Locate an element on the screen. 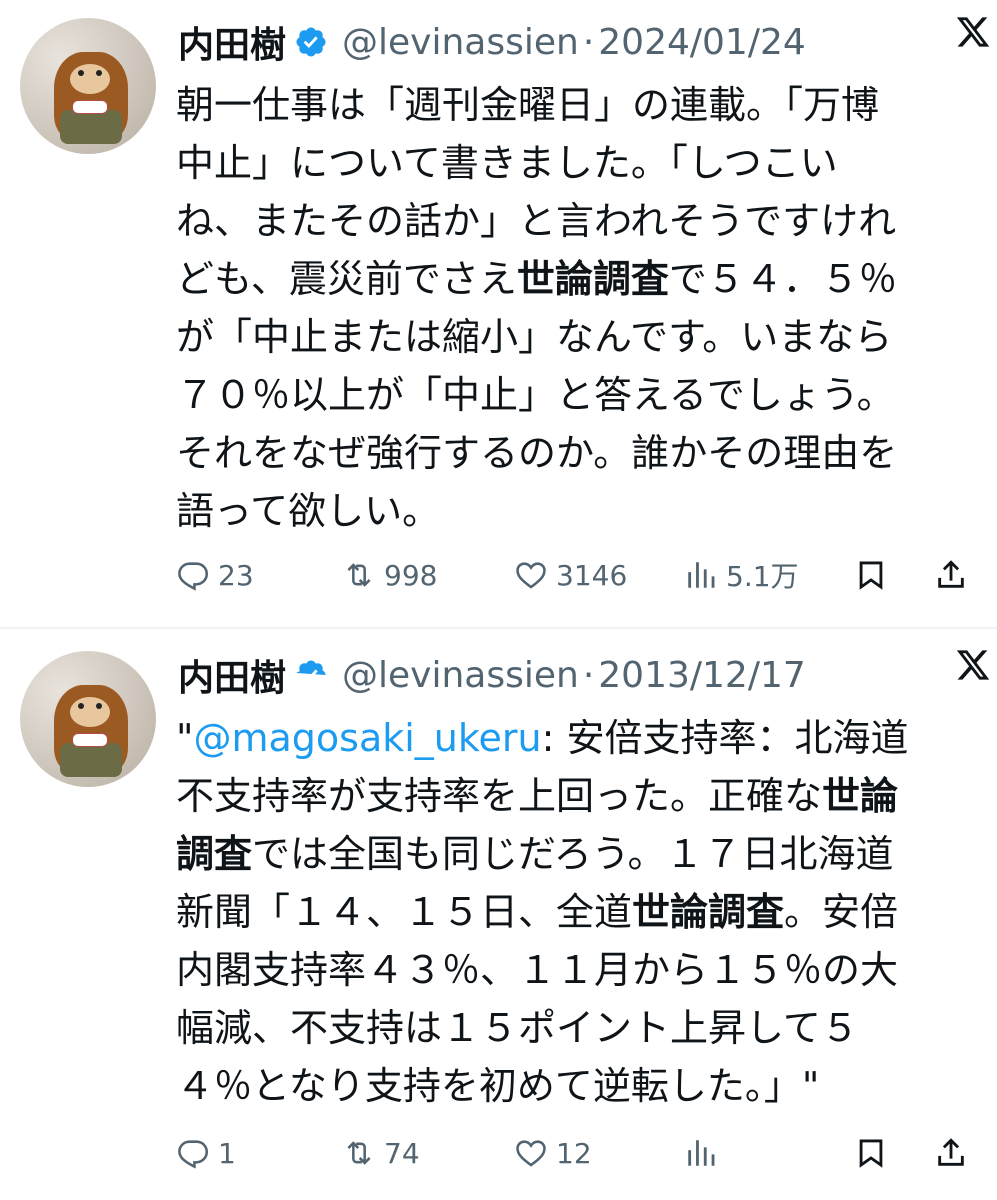 The height and width of the screenshot is (1200, 997). tweet-date: 2024/01/24 is located at coordinates (702, 42).